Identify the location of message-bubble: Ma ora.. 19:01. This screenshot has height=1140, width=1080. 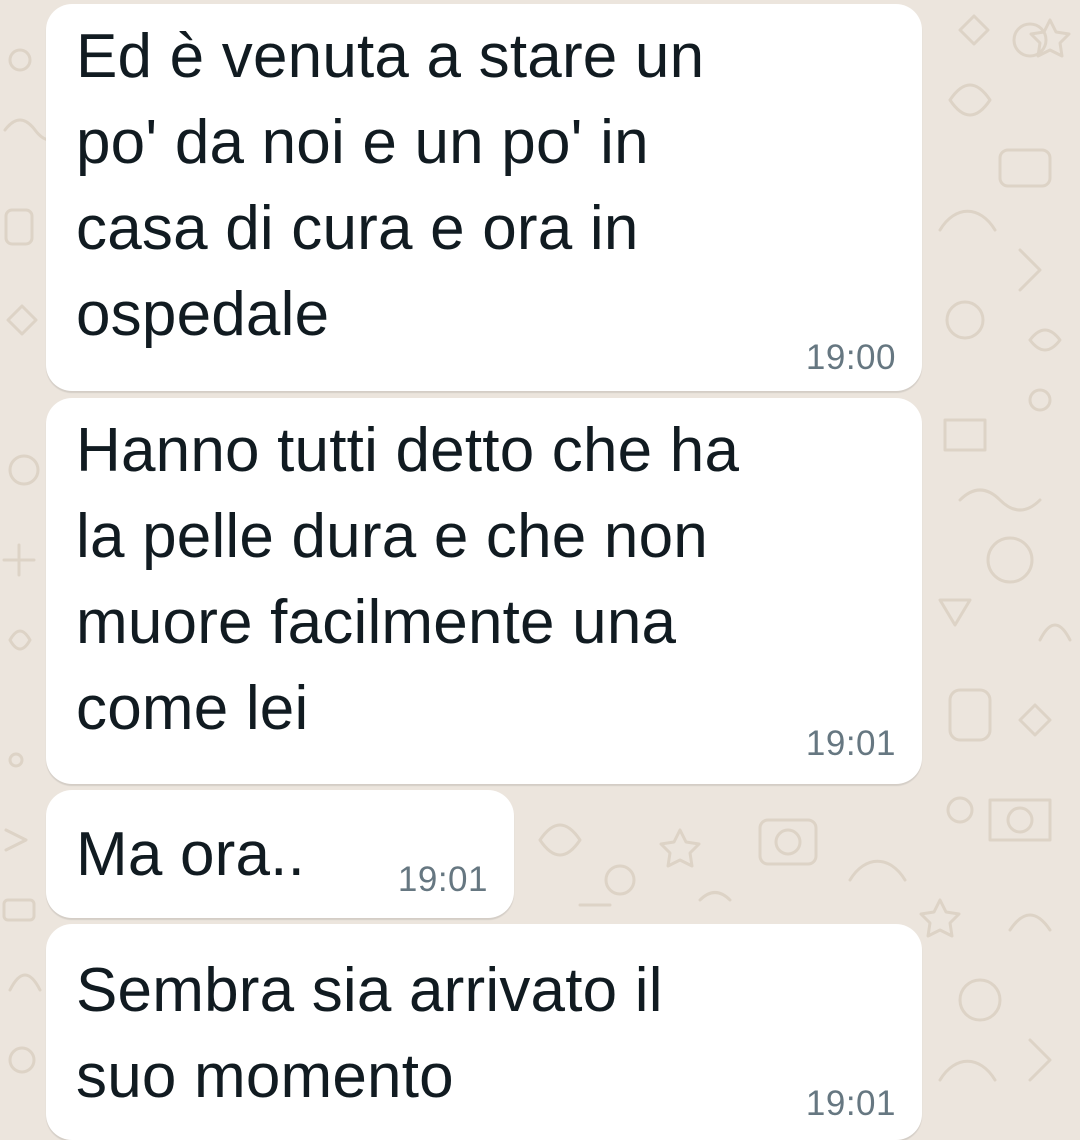
(280, 854).